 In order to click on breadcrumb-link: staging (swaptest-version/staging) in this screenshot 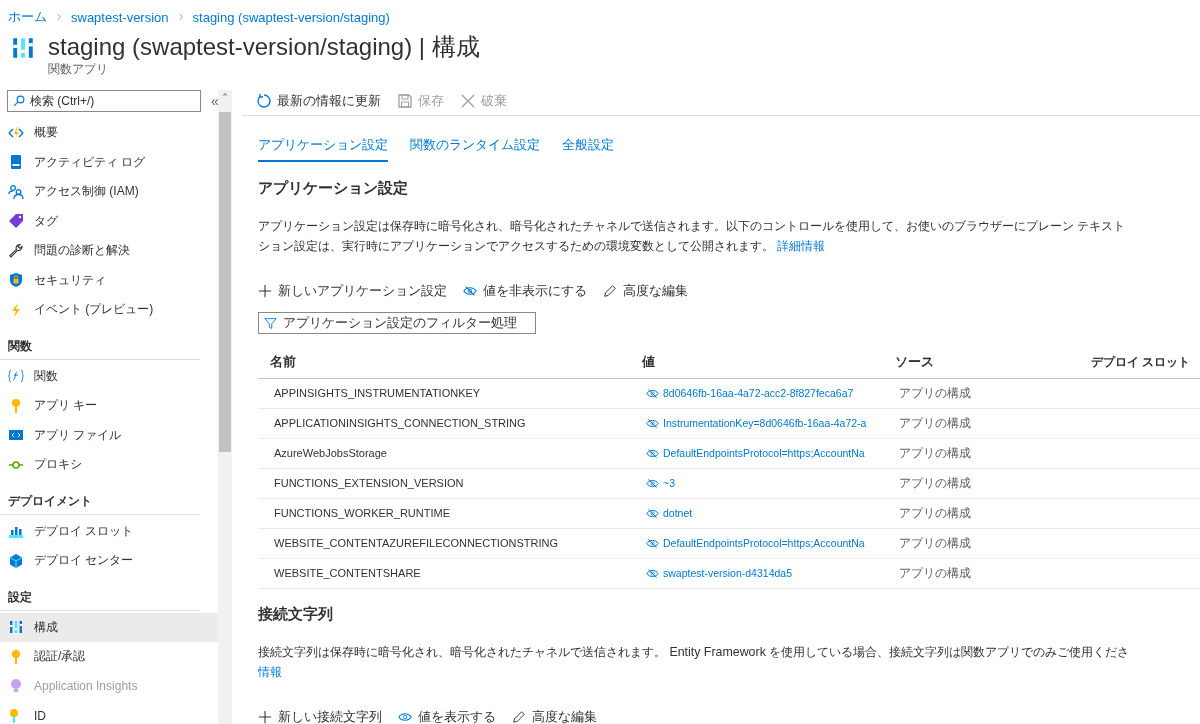, I will do `click(291, 17)`.